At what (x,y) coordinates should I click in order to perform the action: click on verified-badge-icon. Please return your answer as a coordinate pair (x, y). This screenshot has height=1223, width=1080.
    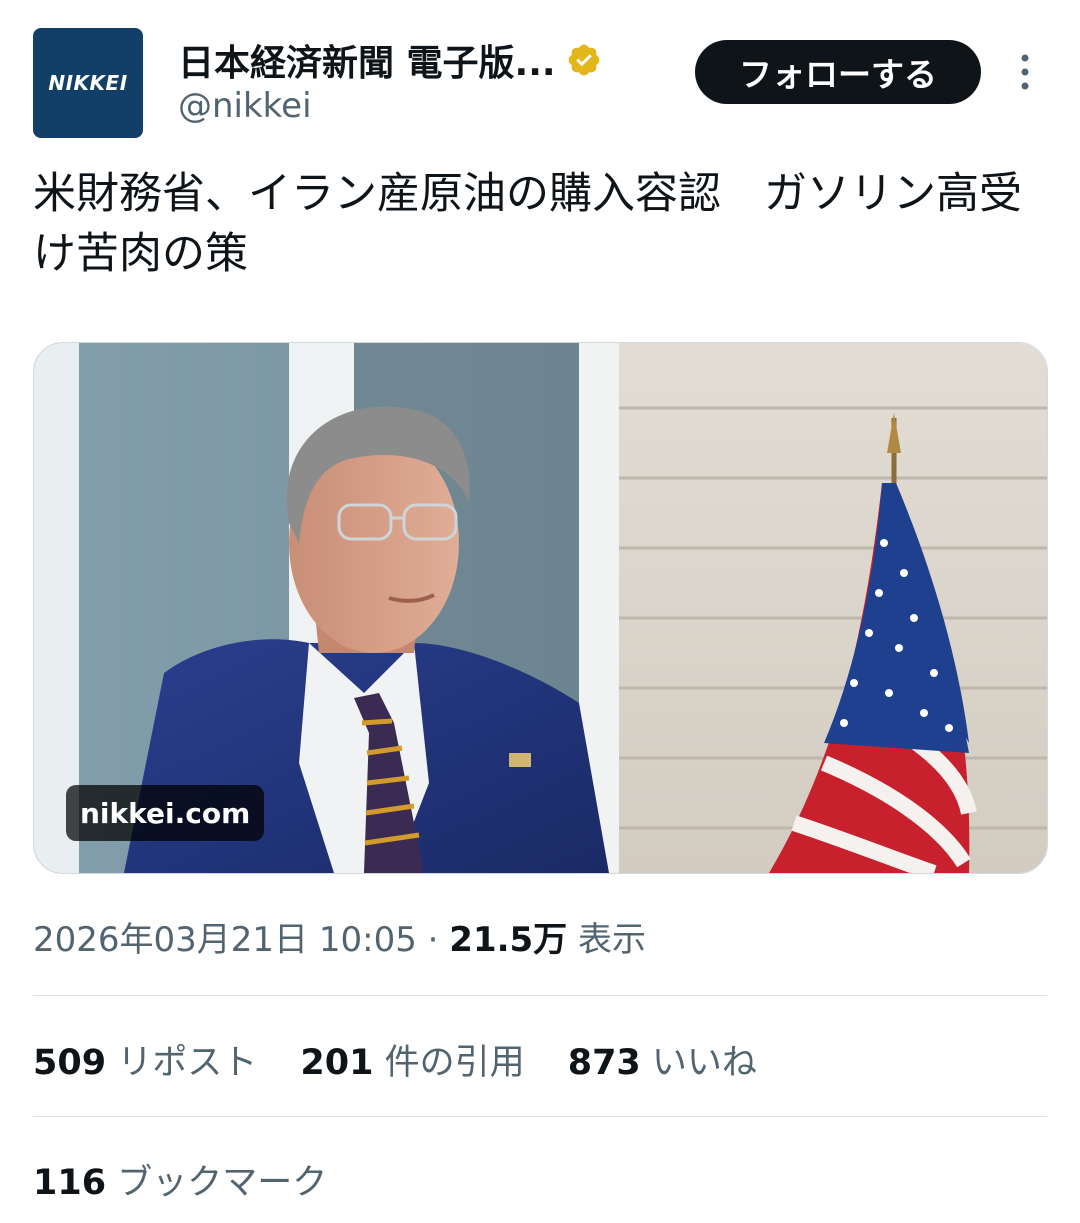
    Looking at the image, I should click on (583, 60).